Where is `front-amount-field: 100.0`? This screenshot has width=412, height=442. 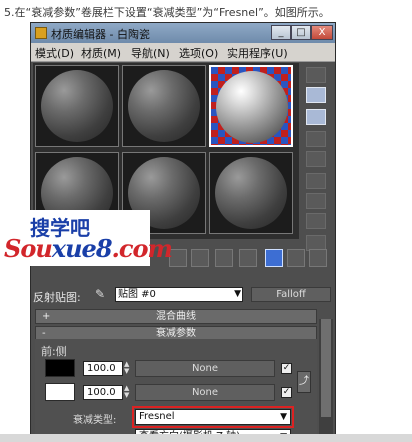 front-amount-field: 100.0 is located at coordinates (103, 368).